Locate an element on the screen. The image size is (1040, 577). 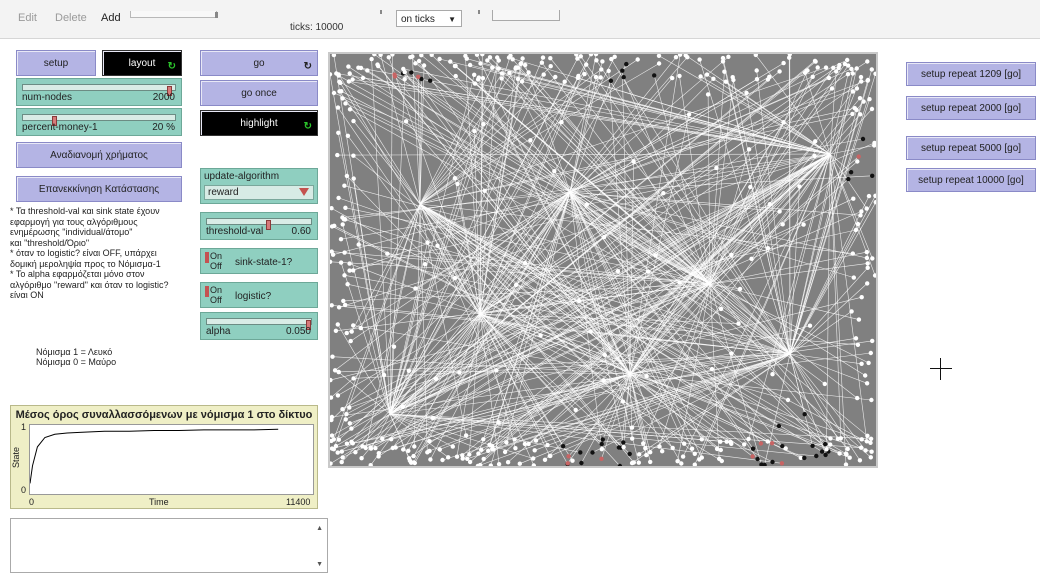
edit-button: Edit is located at coordinates (27, 18).